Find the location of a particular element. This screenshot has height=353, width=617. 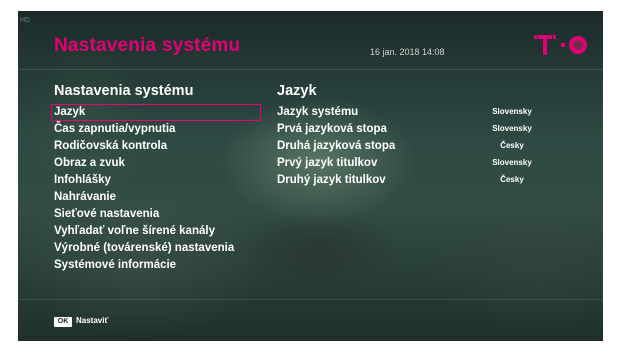

setting-row: Druhá jazyková stopa Česky is located at coordinates (407, 146).